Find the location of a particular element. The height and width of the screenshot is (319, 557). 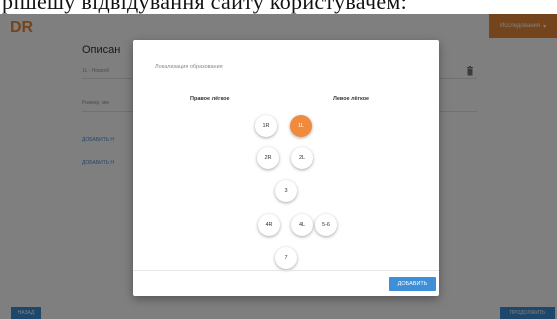

cropped-caption: рішешу відвідування сайту користувачем: is located at coordinates (278, 7).